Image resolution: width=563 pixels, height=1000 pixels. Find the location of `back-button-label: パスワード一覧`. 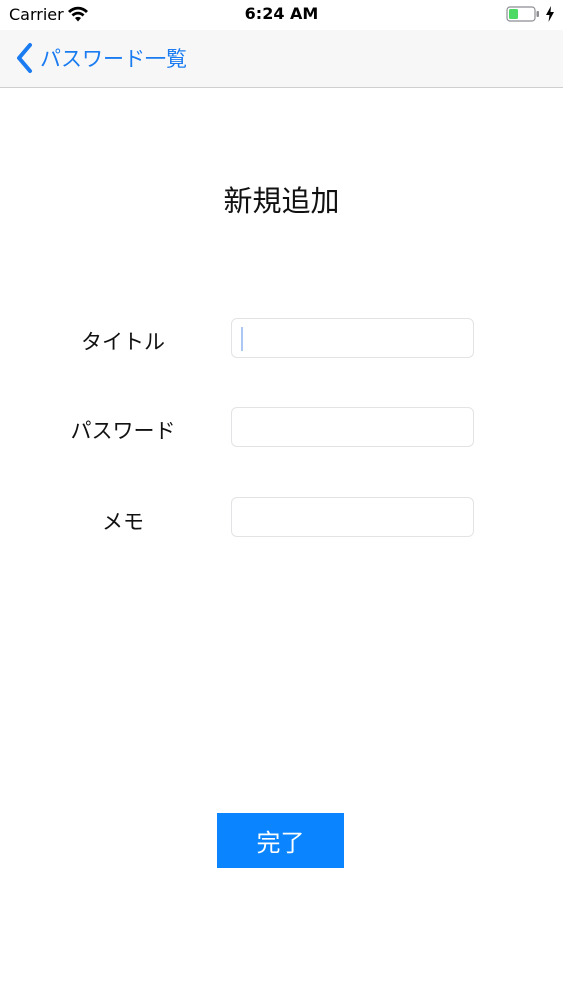

back-button-label: パスワード一覧 is located at coordinates (113, 59).